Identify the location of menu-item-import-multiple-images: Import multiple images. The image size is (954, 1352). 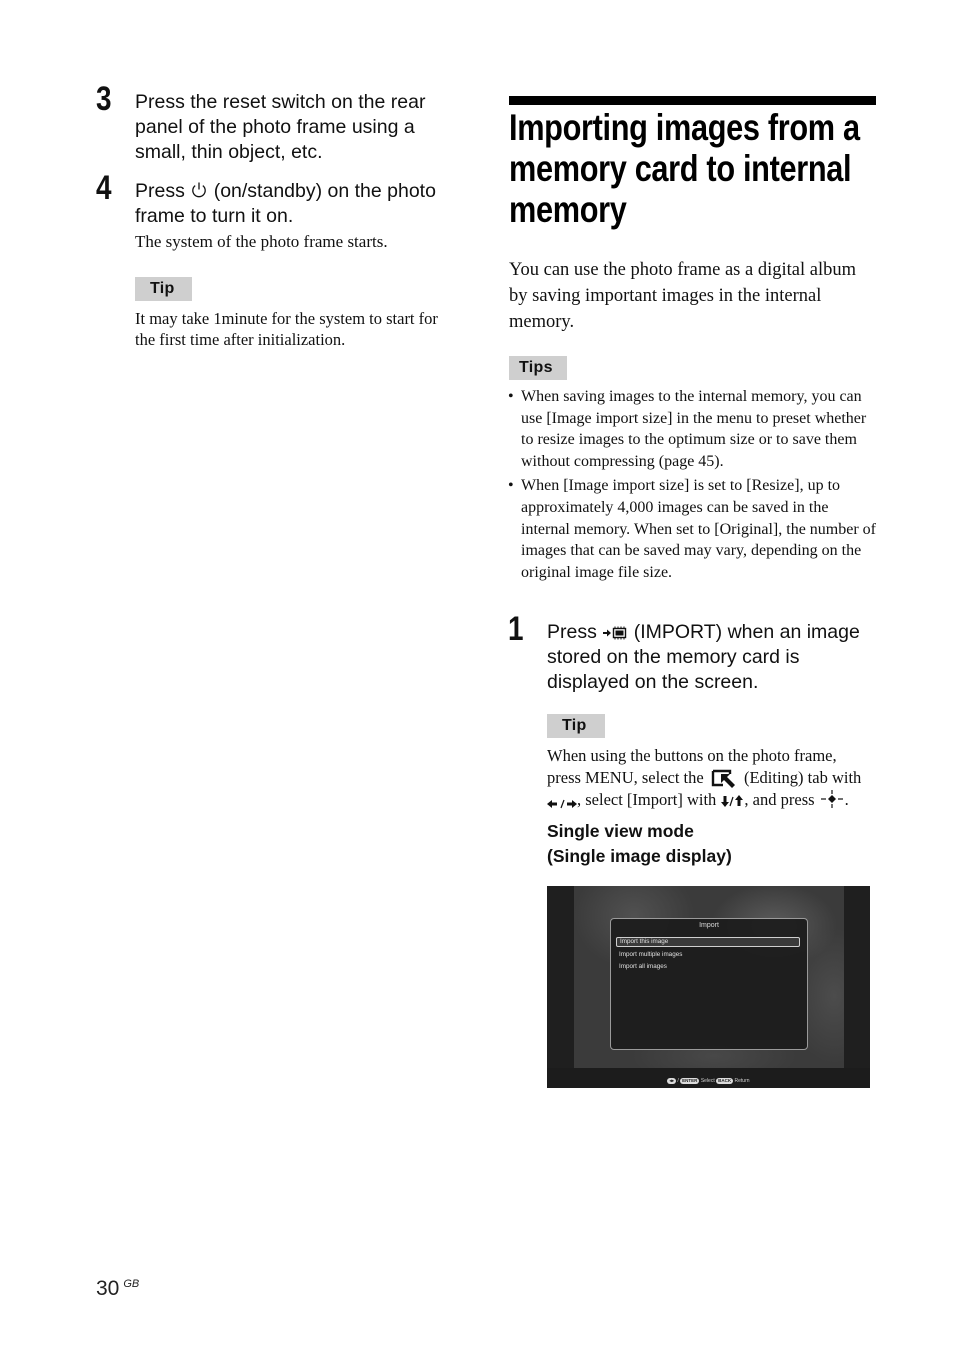
(708, 955).